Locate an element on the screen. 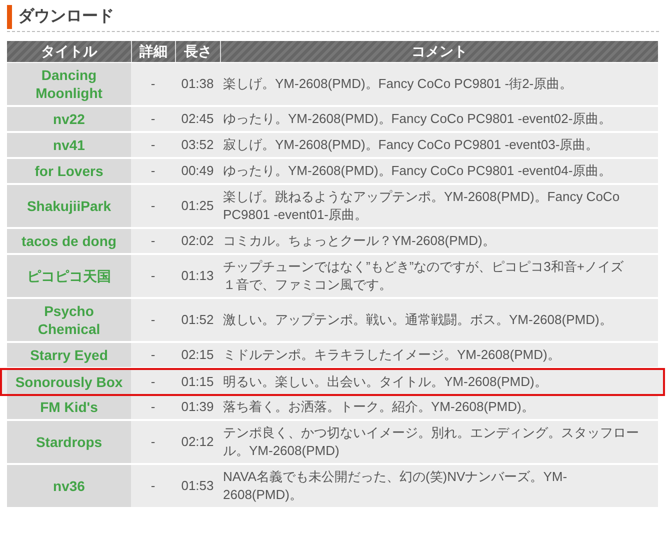 The image size is (666, 535). comment-cell: コミカル。ちょっとクール？YM-2608(PMD)。 is located at coordinates (359, 241).